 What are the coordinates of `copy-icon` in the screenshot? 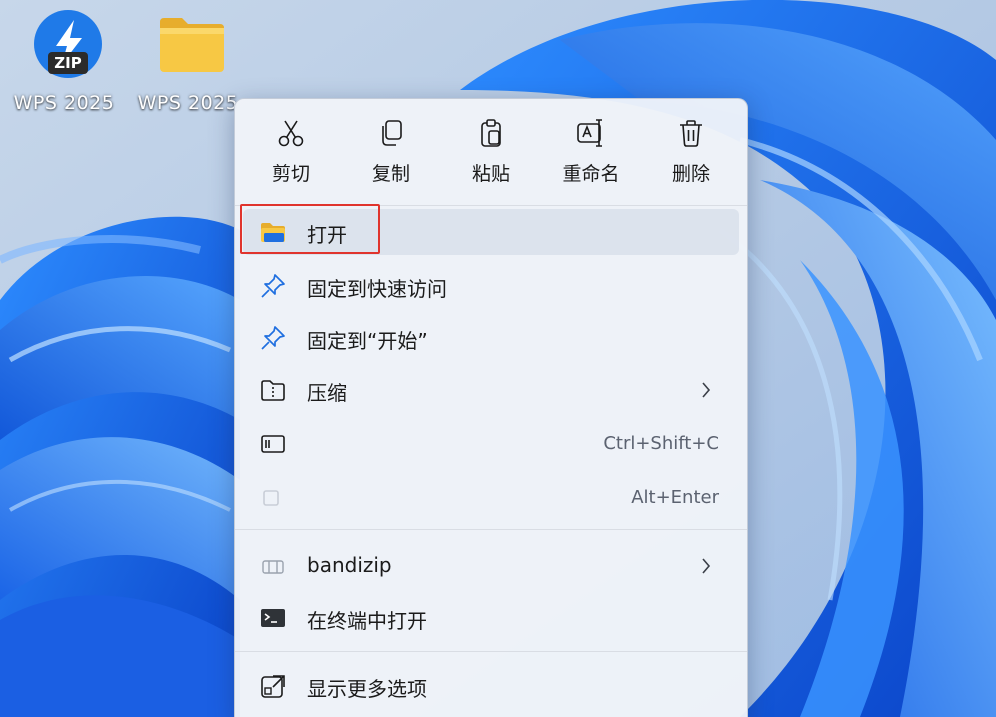 It's located at (392, 133).